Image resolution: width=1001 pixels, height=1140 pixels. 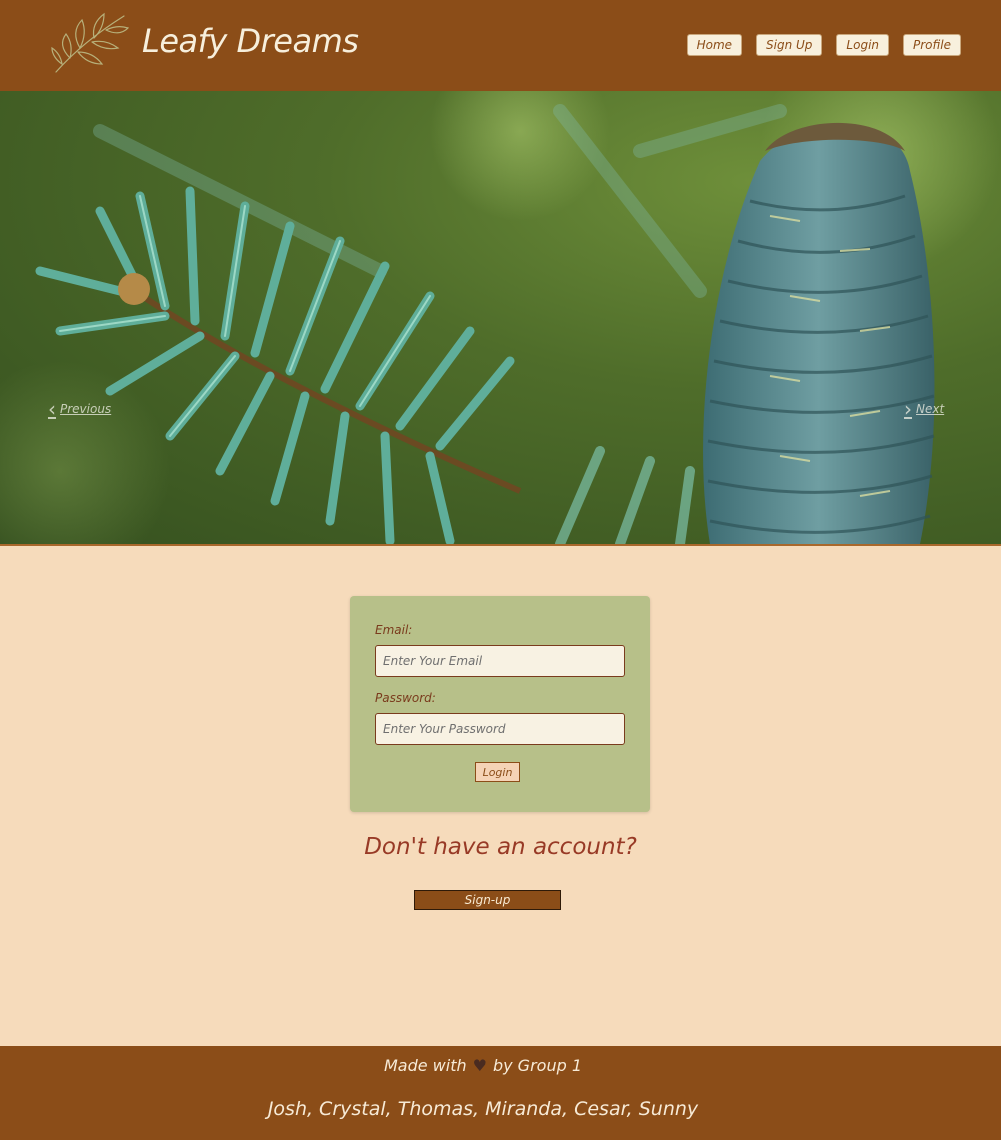 I want to click on signup-button: Sign-up, so click(x=487, y=900).